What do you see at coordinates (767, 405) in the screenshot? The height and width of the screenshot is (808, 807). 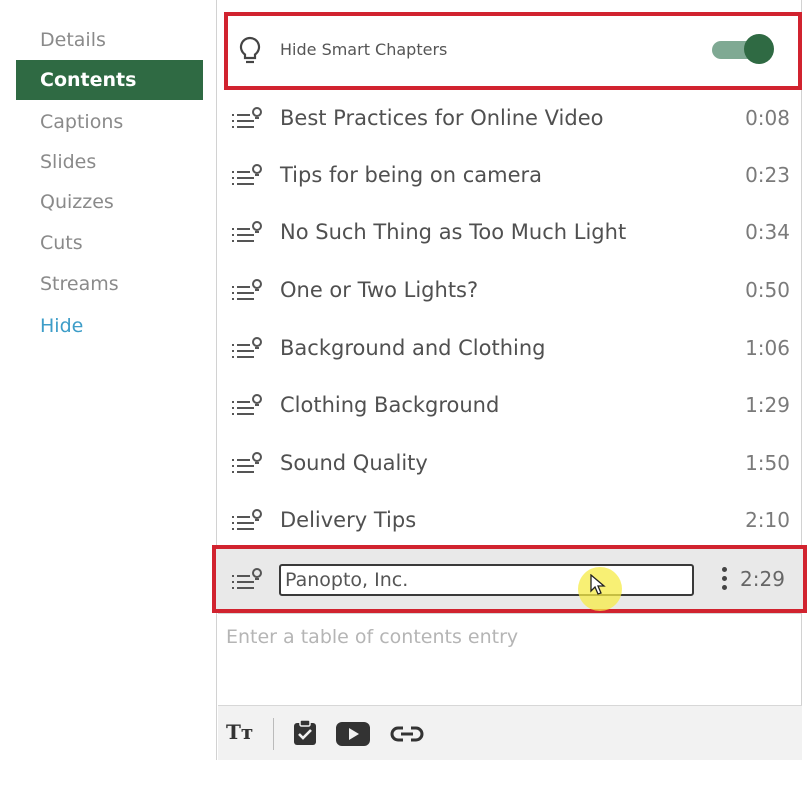 I see `chapter-time: 1:29` at bounding box center [767, 405].